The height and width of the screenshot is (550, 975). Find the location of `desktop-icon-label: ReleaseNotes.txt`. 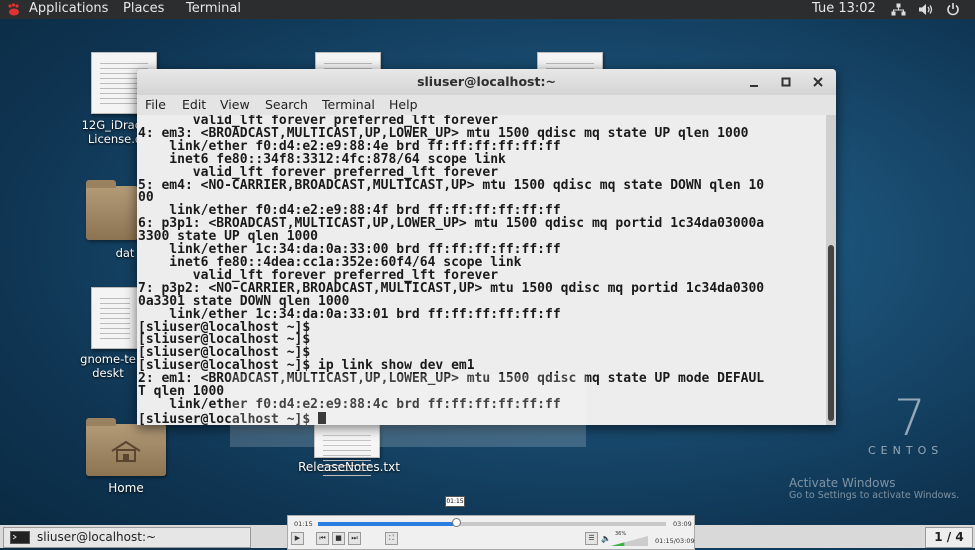

desktop-icon-label: ReleaseNotes.txt is located at coordinates (349, 467).